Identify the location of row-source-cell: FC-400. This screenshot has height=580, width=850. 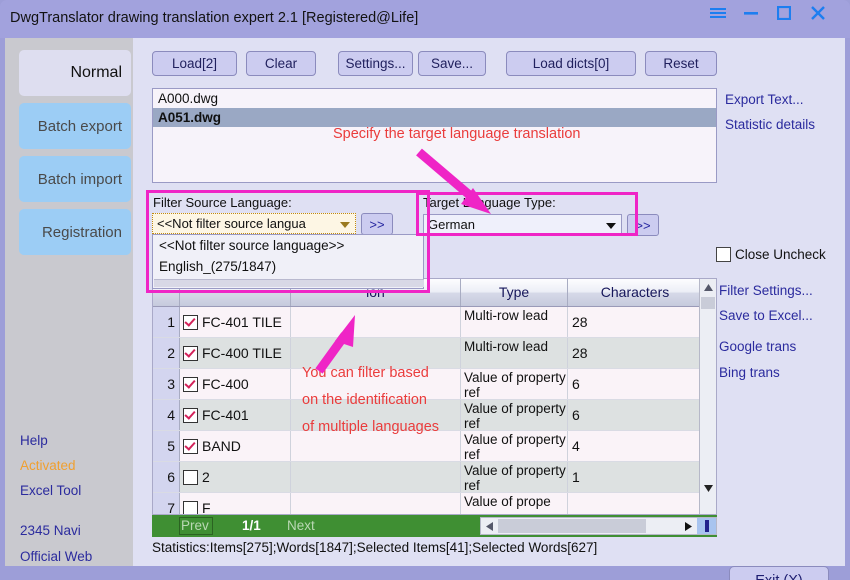
(235, 384).